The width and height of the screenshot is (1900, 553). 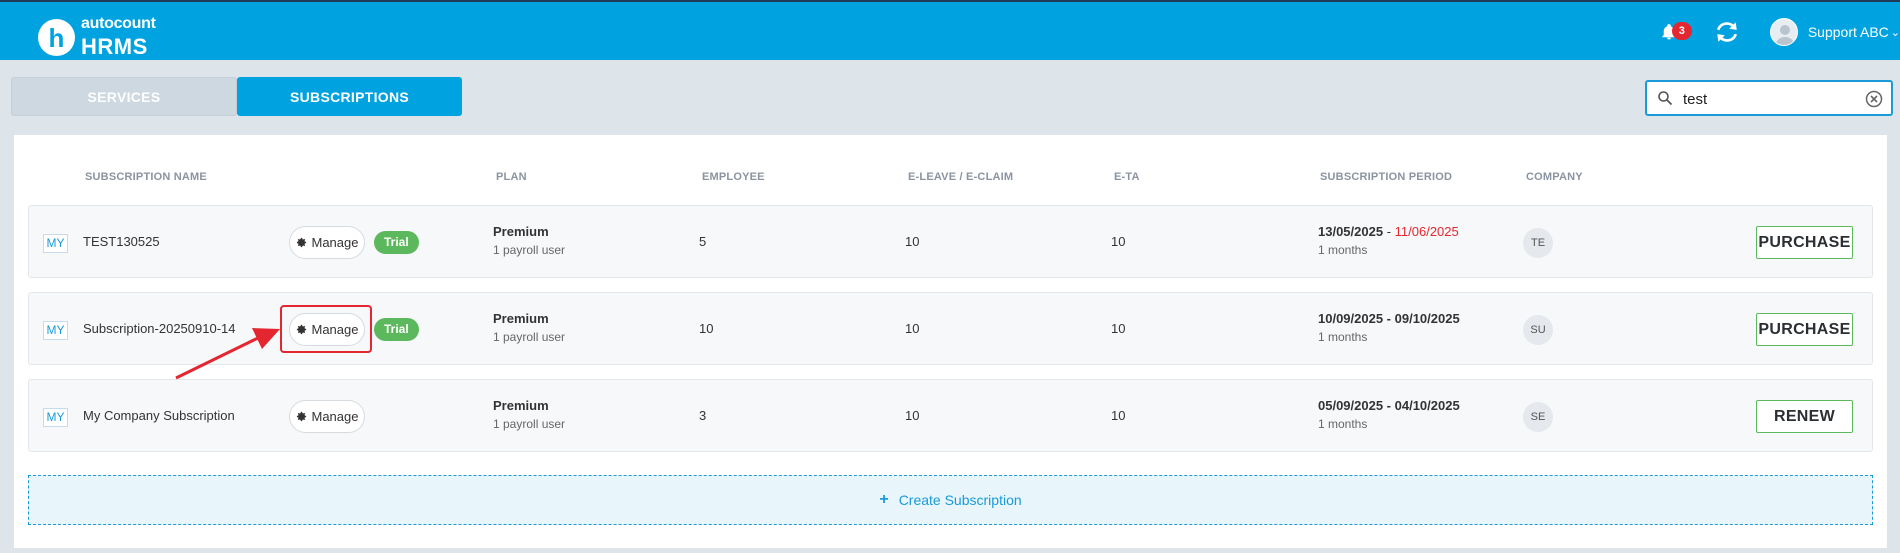 What do you see at coordinates (121, 241) in the screenshot?
I see `subscription-name: TEST130525` at bounding box center [121, 241].